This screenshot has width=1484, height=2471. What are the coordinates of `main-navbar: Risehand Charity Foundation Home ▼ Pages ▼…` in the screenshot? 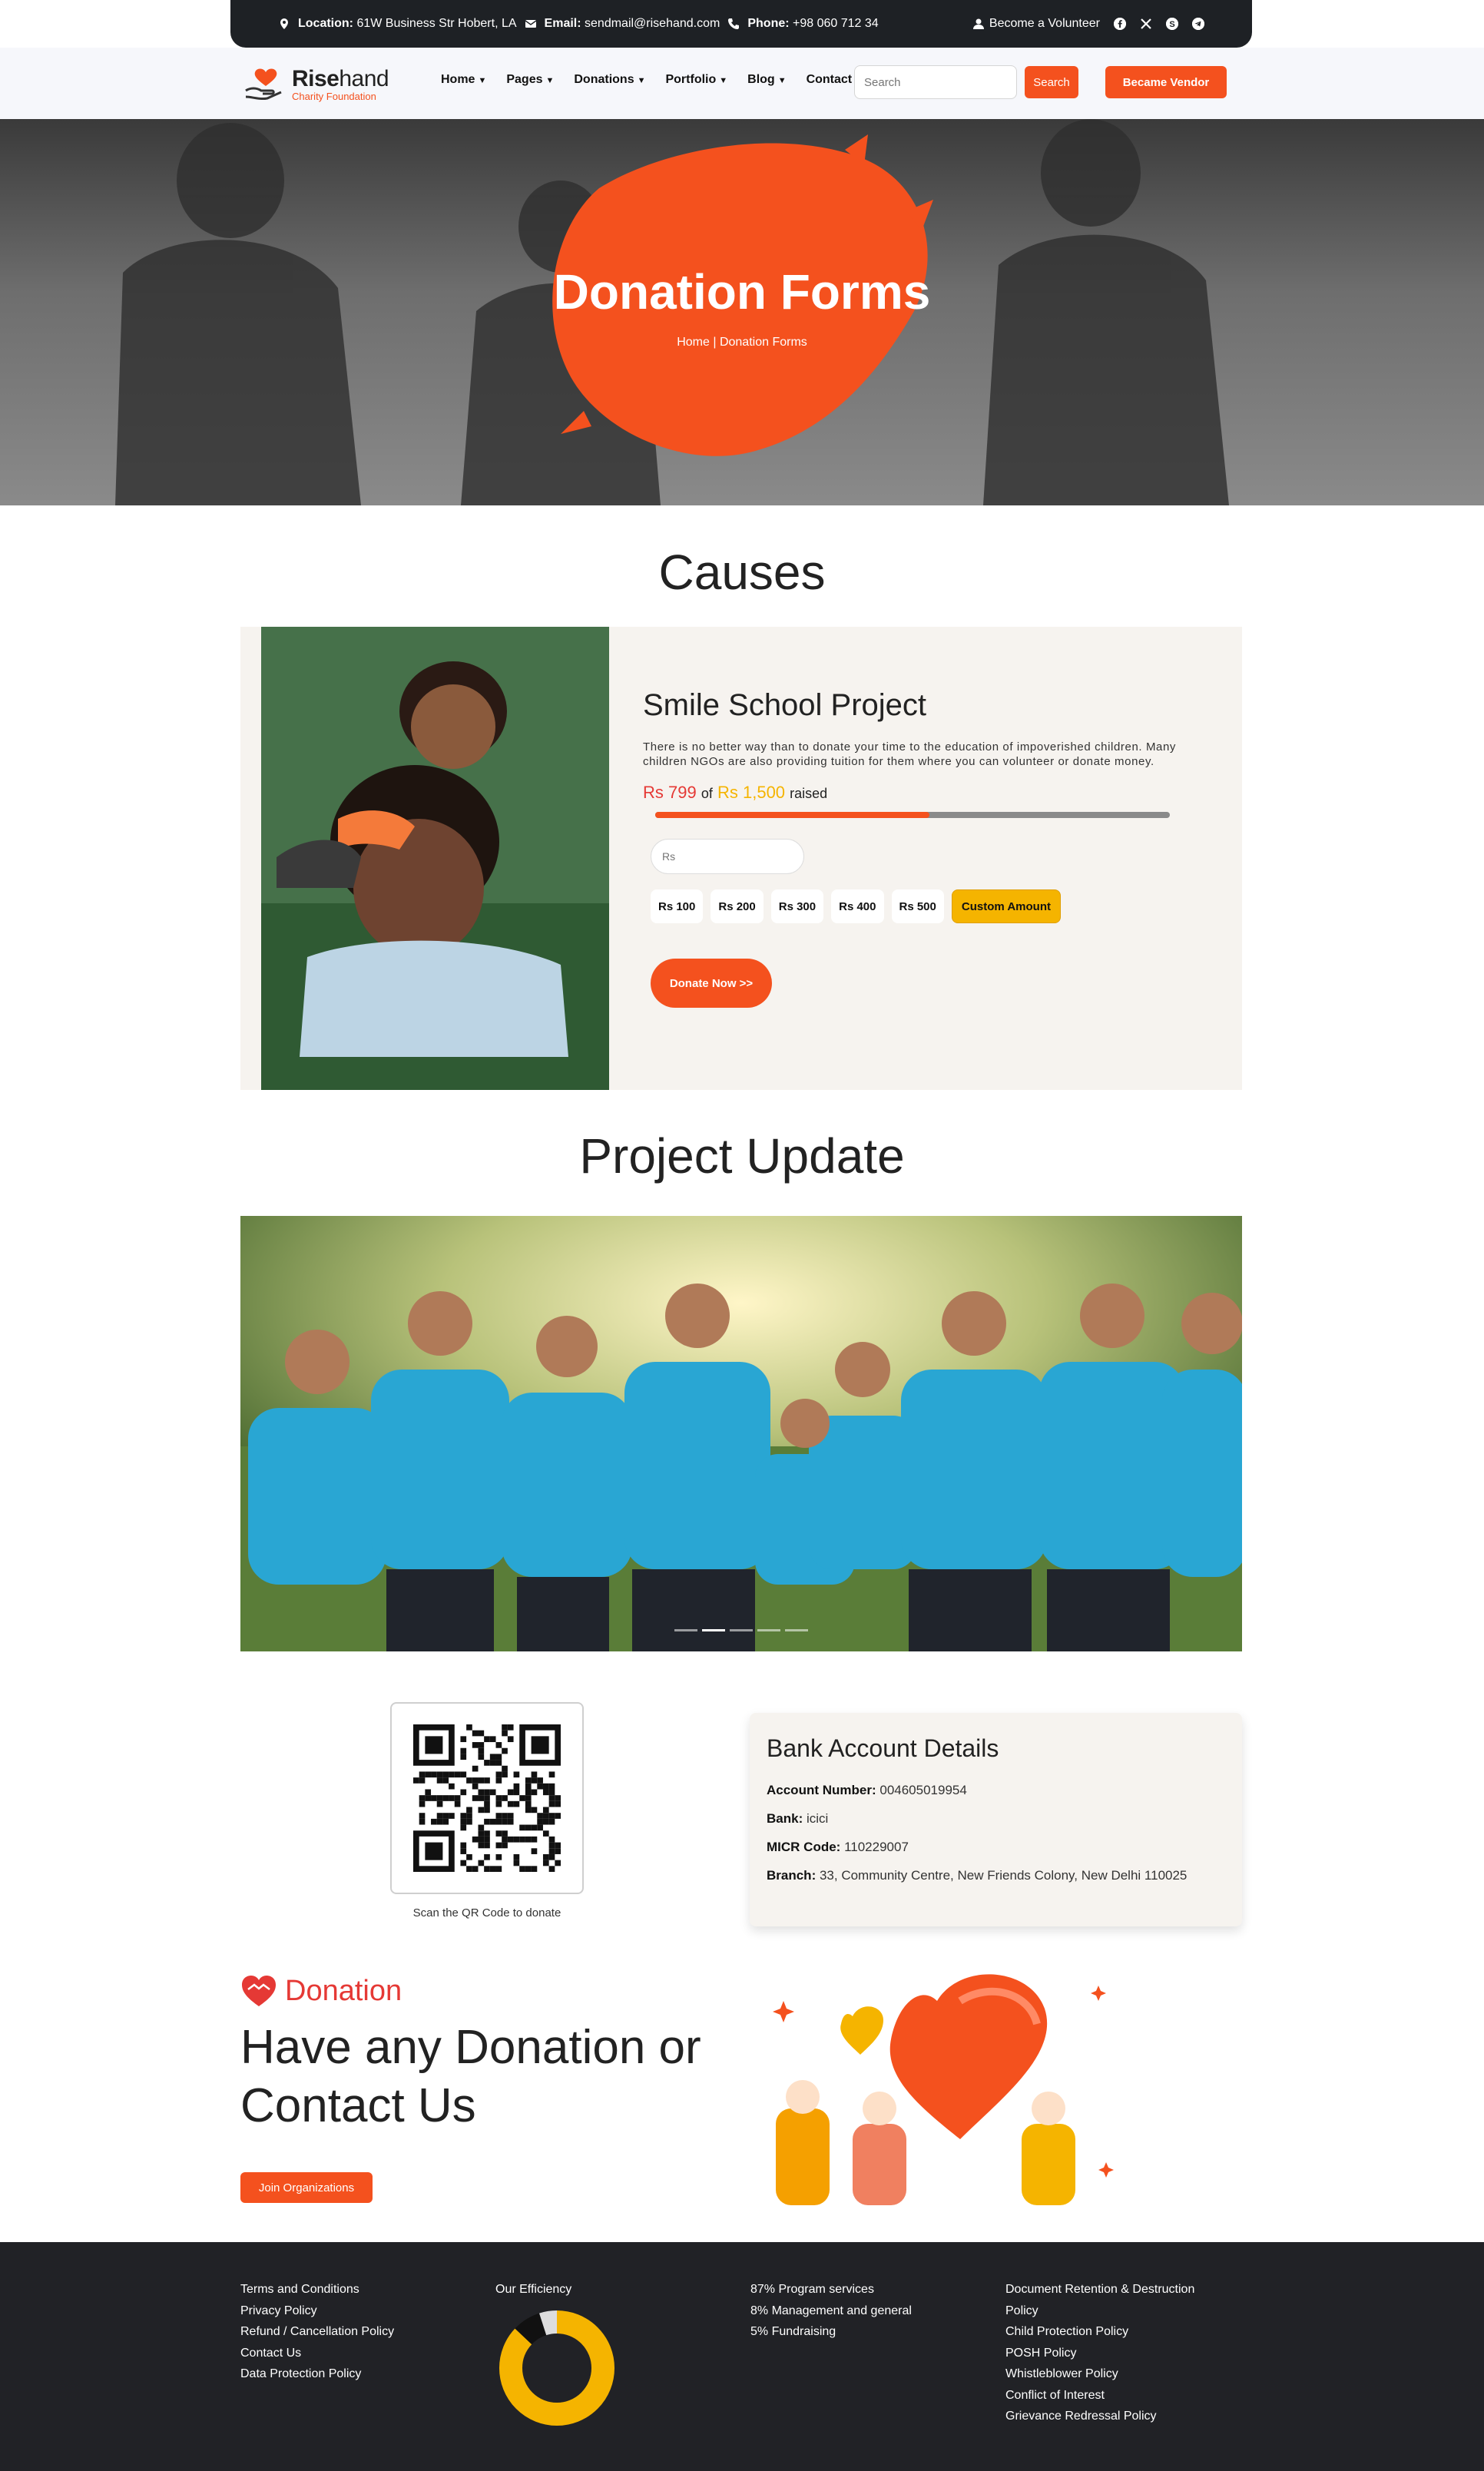 It's located at (742, 83).